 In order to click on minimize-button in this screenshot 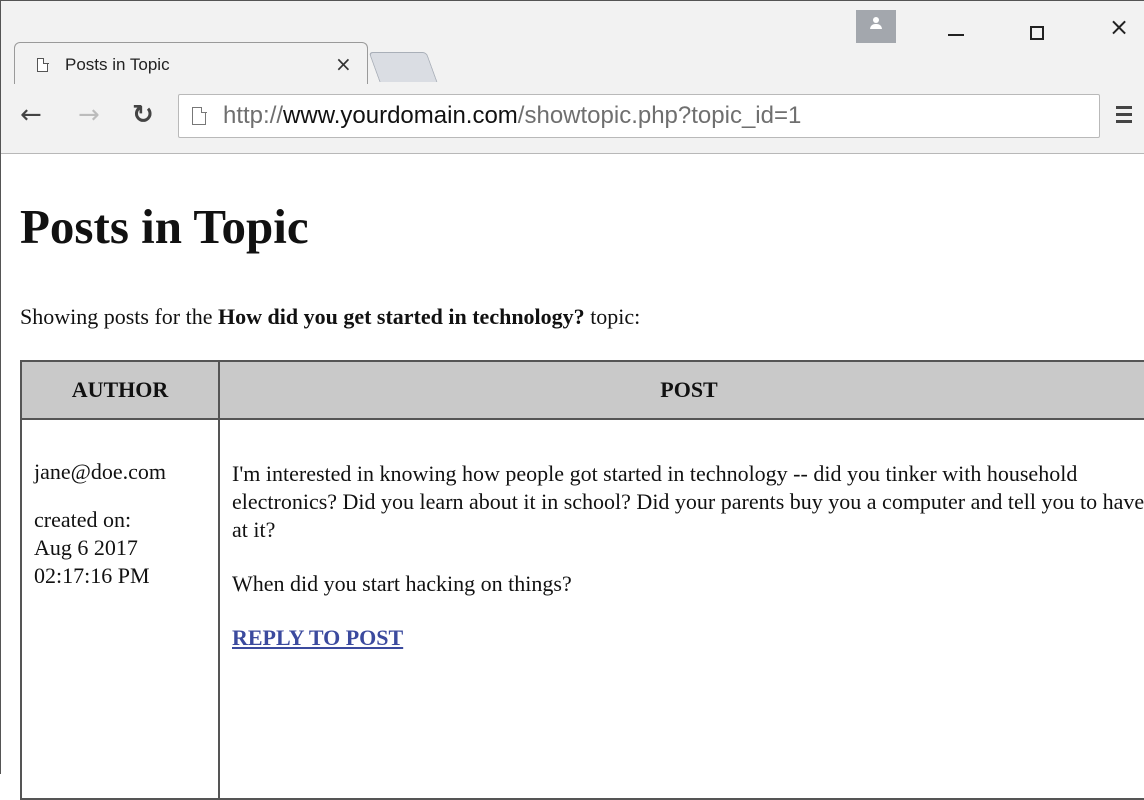, I will do `click(955, 27)`.